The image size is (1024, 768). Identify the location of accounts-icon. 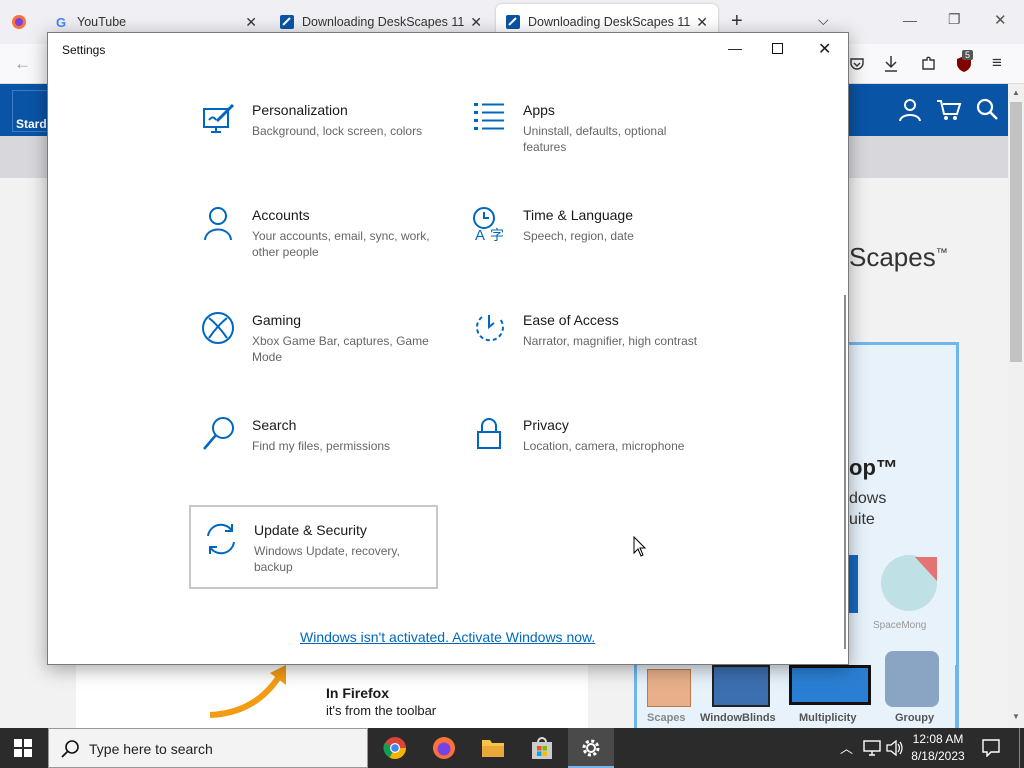
(218, 224).